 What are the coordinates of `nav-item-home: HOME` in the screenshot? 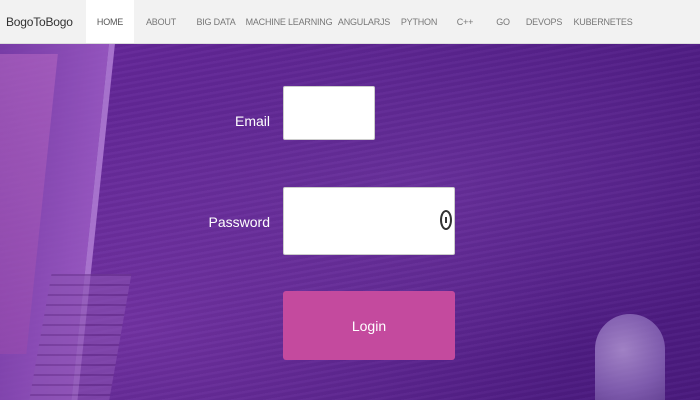 It's located at (110, 21).